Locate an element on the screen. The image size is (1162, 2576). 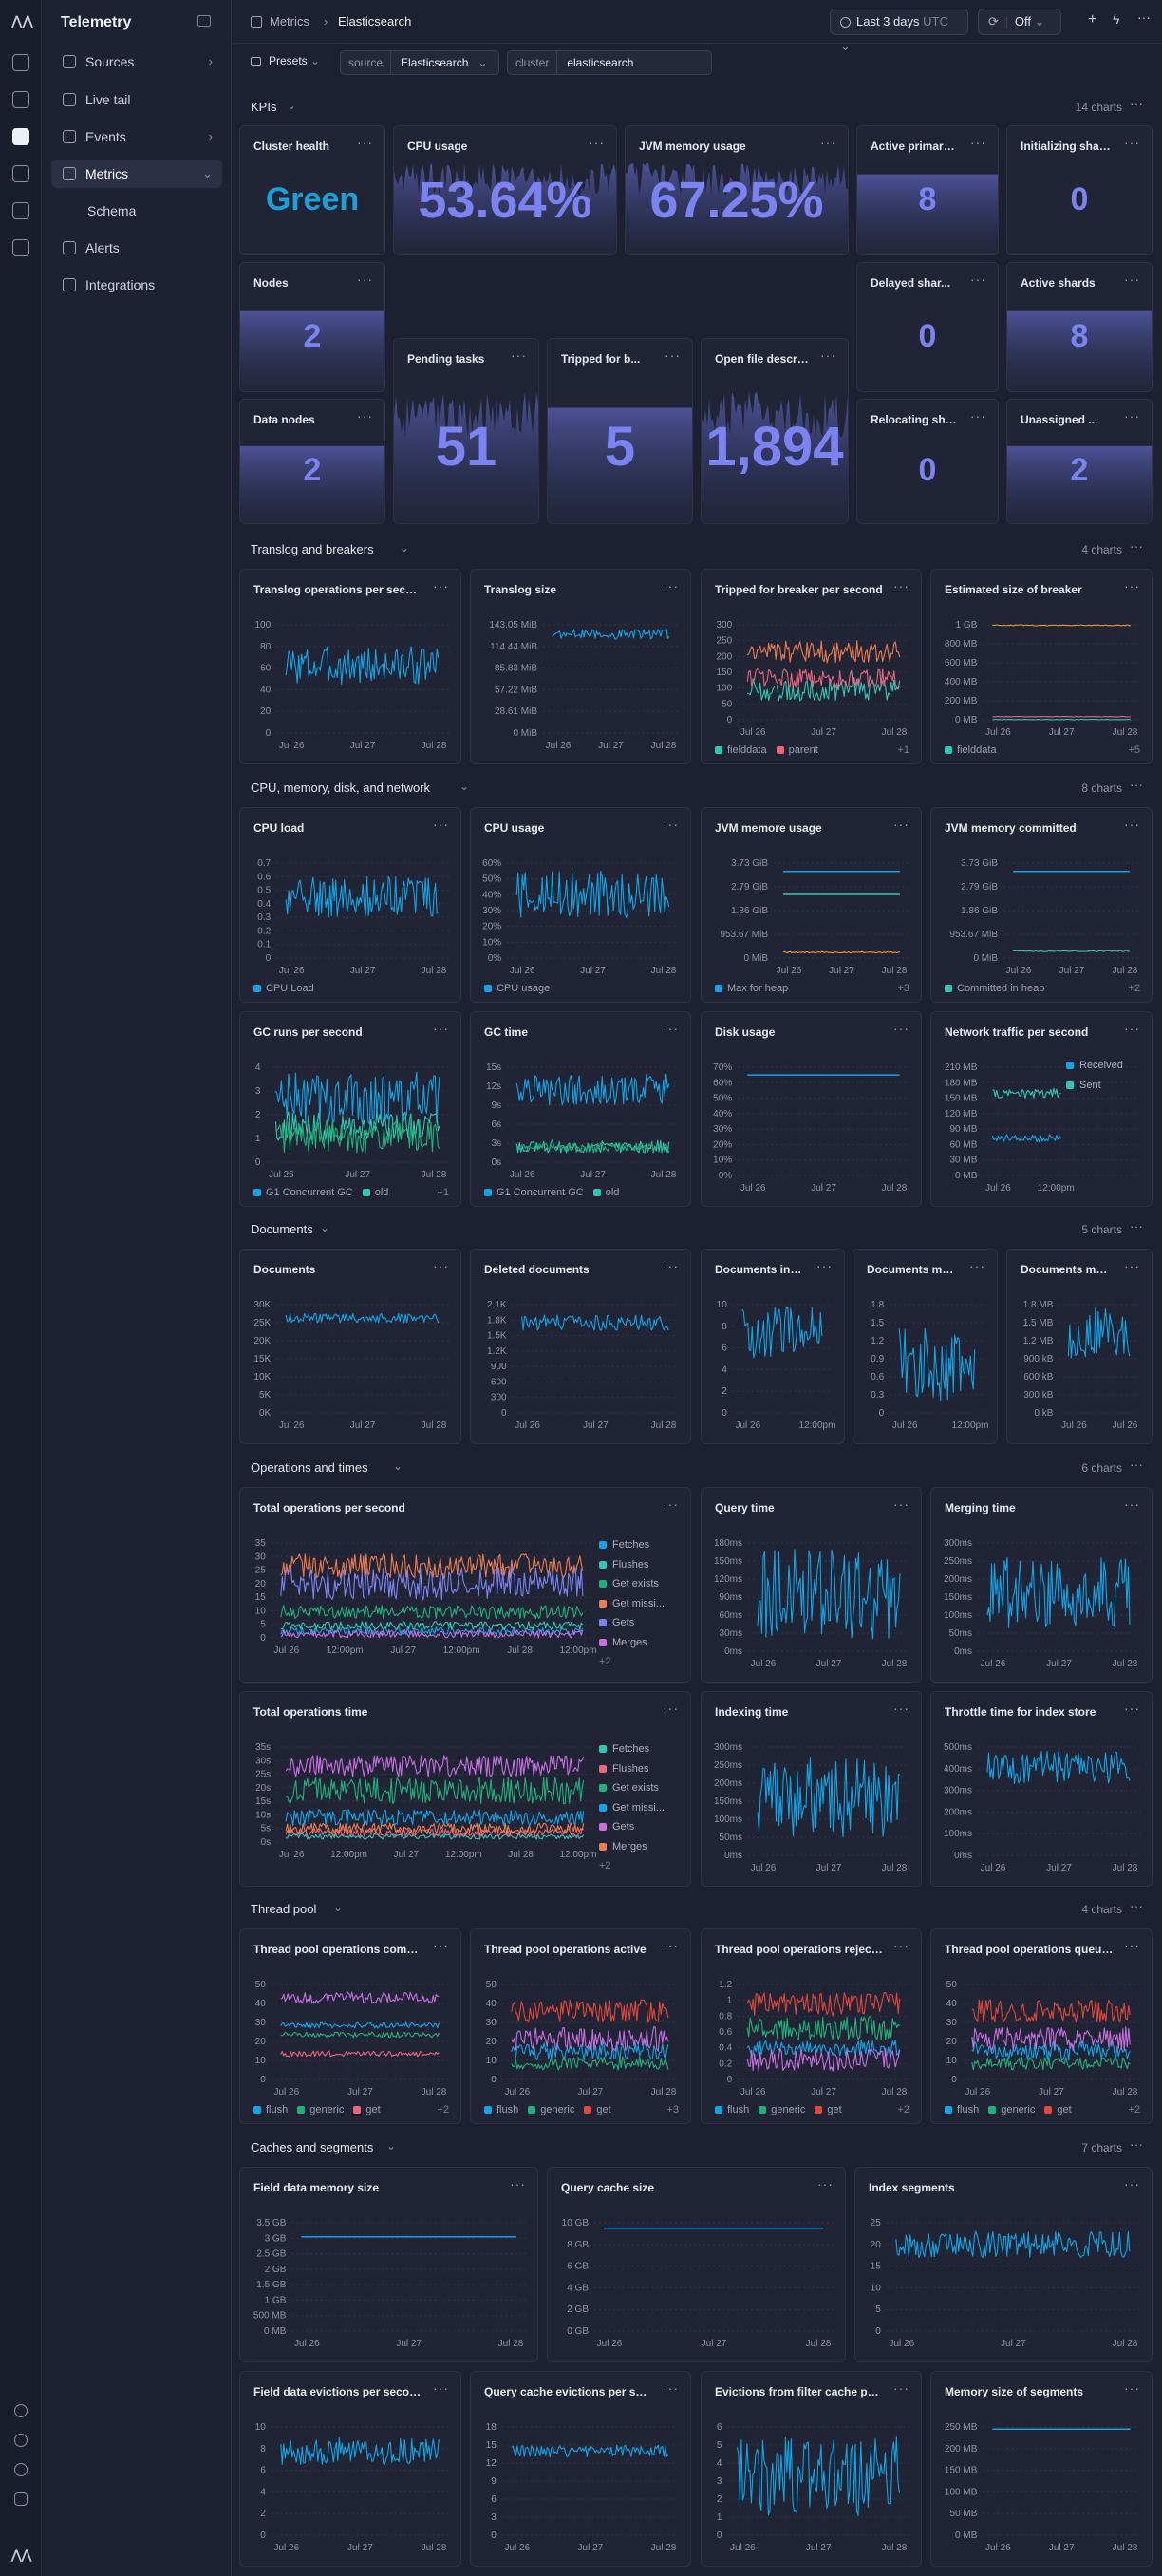
kpi-card-relocating: Relocating shards ··· 0 is located at coordinates (927, 461).